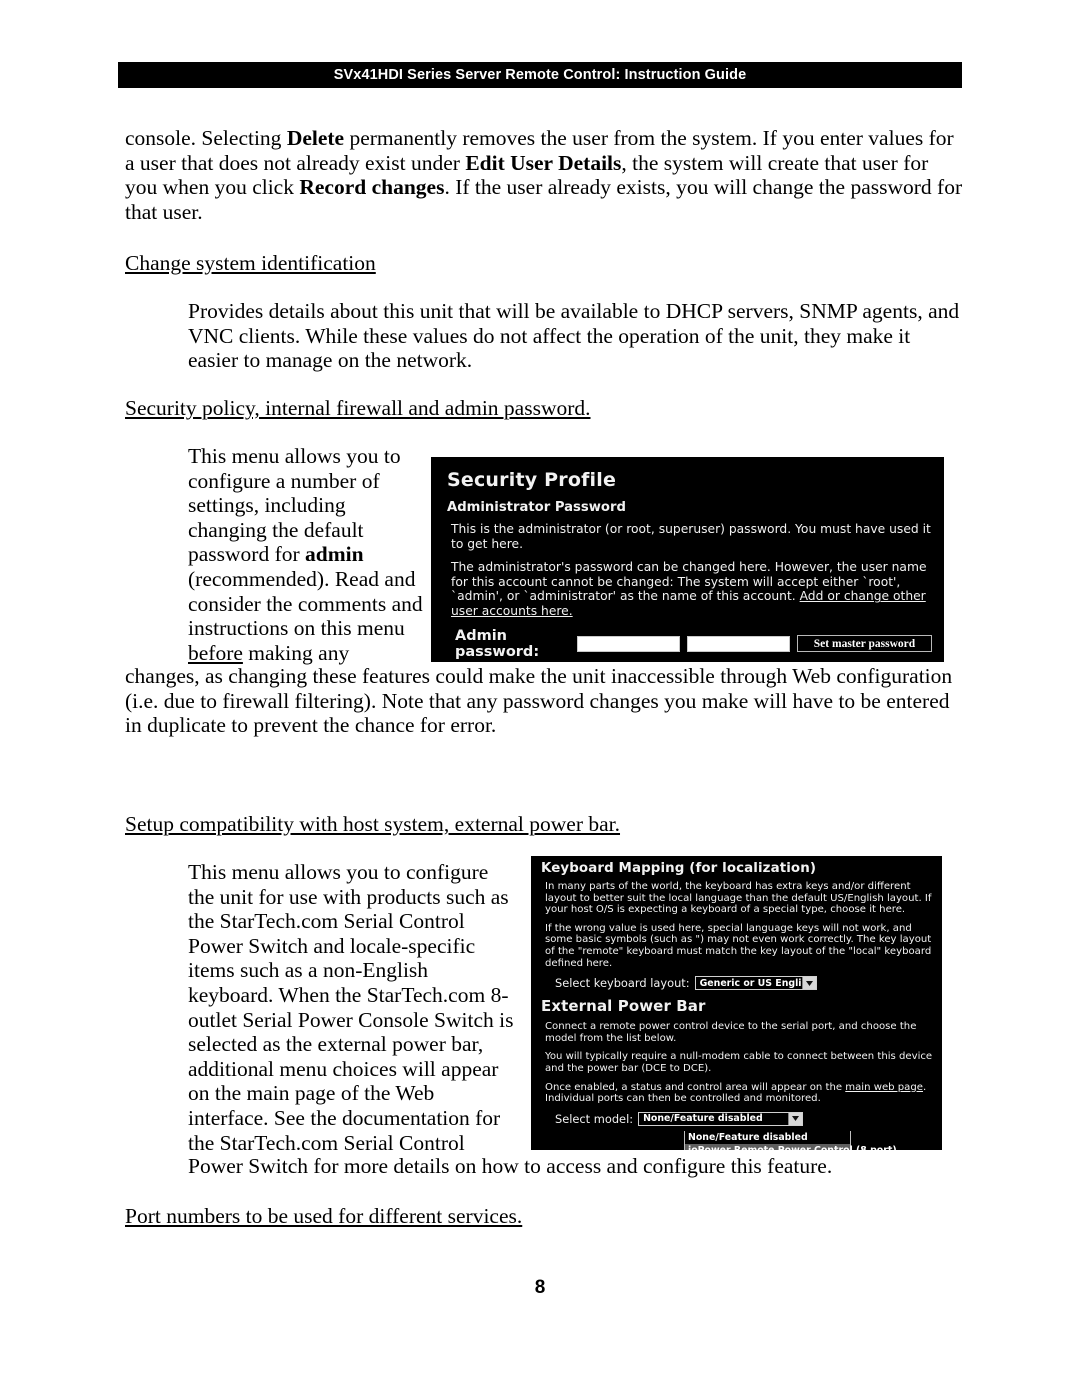 The image size is (1080, 1397). Describe the element at coordinates (536, 507) in the screenshot. I see `administrator-password-subtitle: Administrator Password` at that location.